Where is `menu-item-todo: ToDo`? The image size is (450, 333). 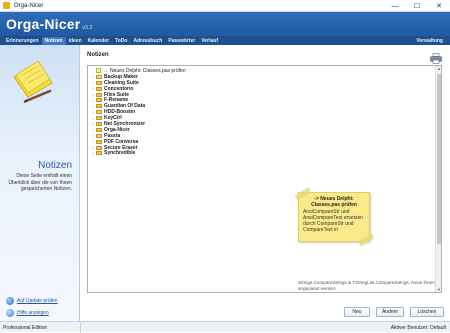 menu-item-todo: ToDo is located at coordinates (121, 41).